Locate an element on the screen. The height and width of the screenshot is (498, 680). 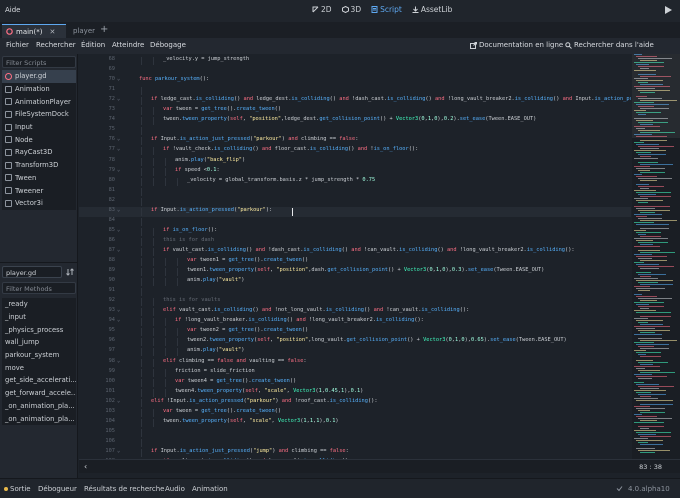
line-number: 86 is located at coordinates (101, 240).